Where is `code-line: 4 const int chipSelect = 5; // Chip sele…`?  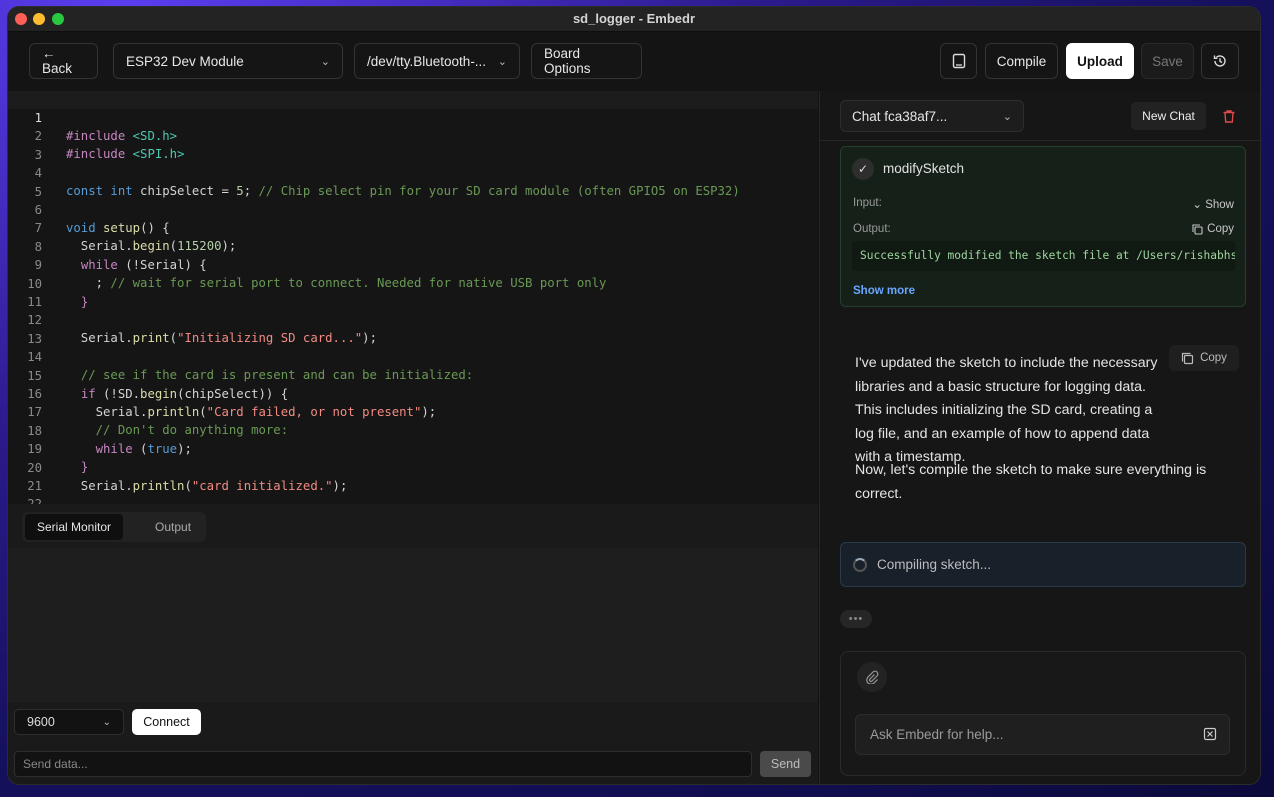 code-line: 4 const int chipSelect = 5; // Chip sele… is located at coordinates (387, 182).